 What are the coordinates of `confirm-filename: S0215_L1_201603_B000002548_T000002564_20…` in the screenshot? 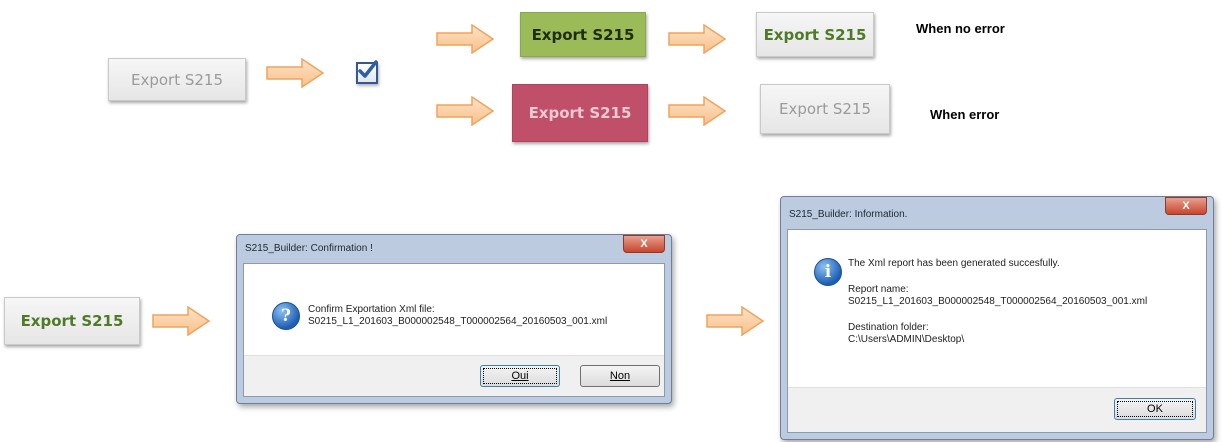 It's located at (458, 321).